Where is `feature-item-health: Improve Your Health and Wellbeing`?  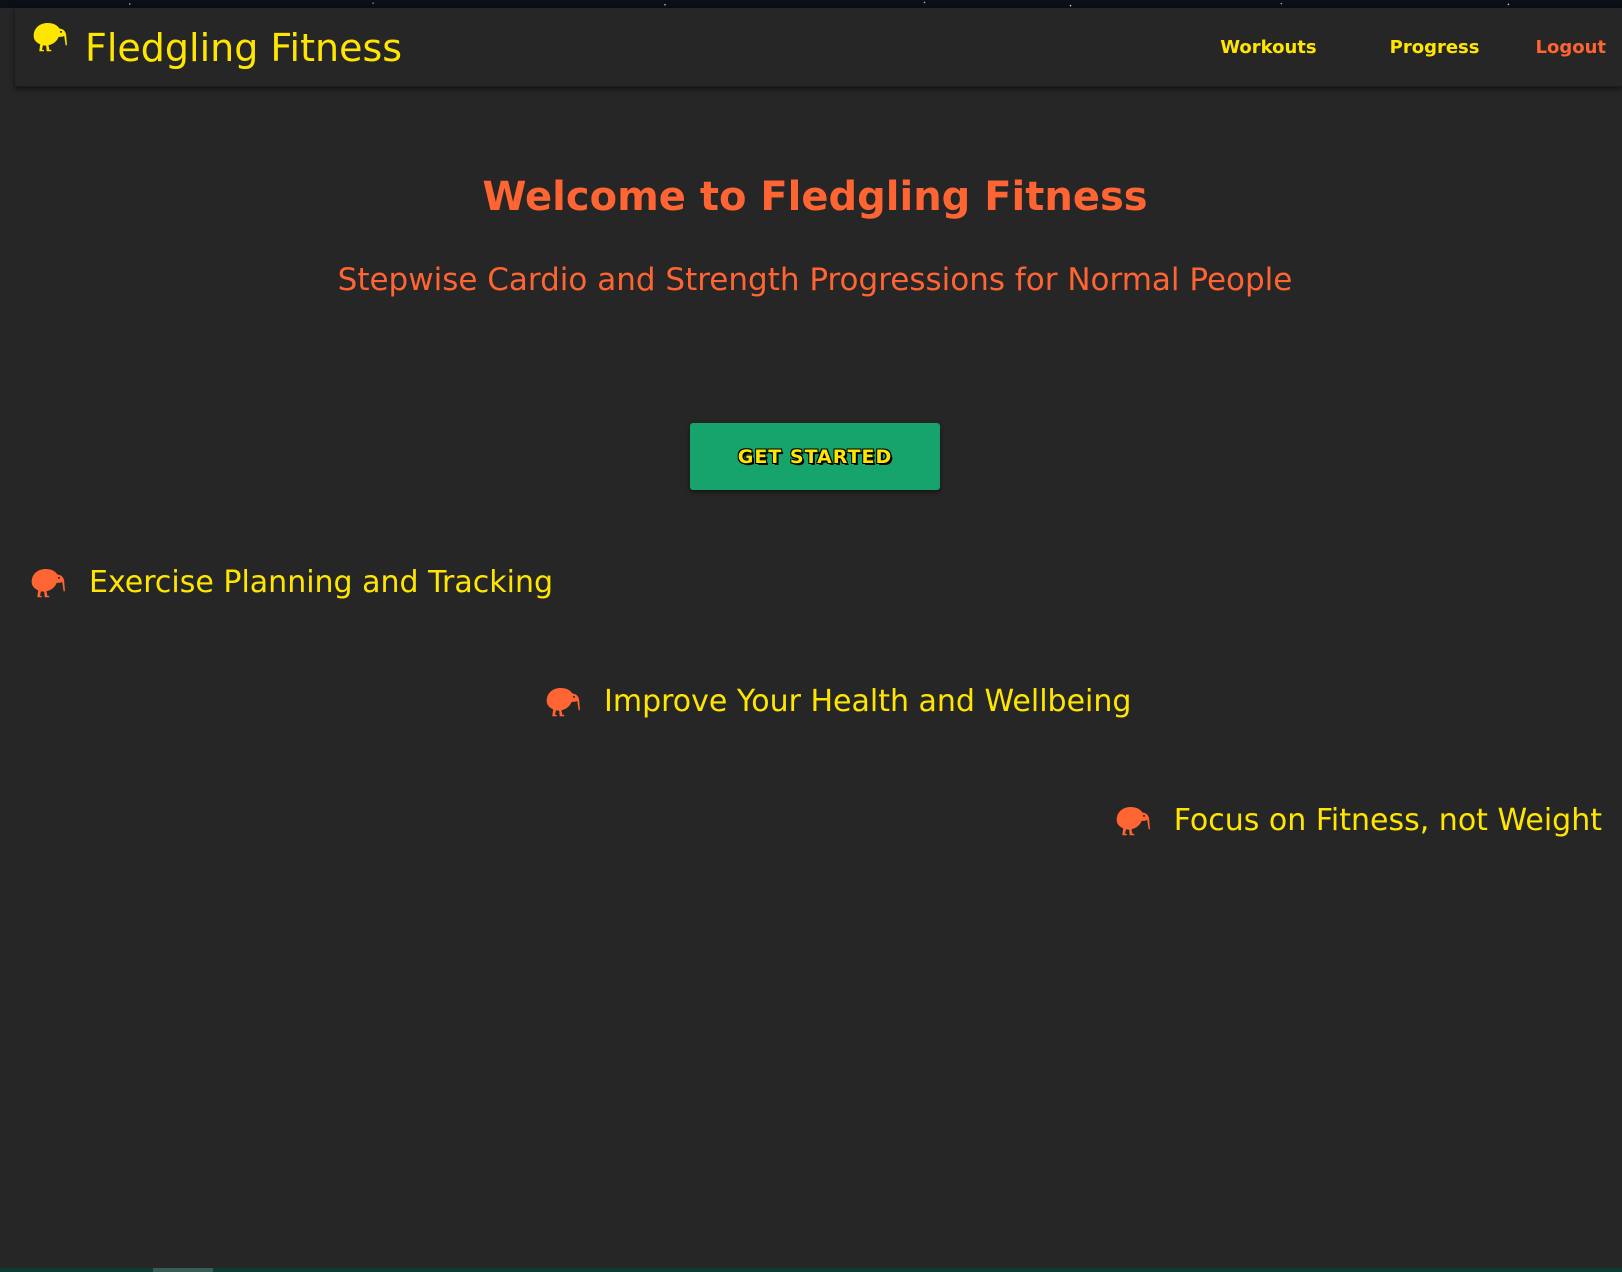 feature-item-health: Improve Your Health and Wellbeing is located at coordinates (837, 701).